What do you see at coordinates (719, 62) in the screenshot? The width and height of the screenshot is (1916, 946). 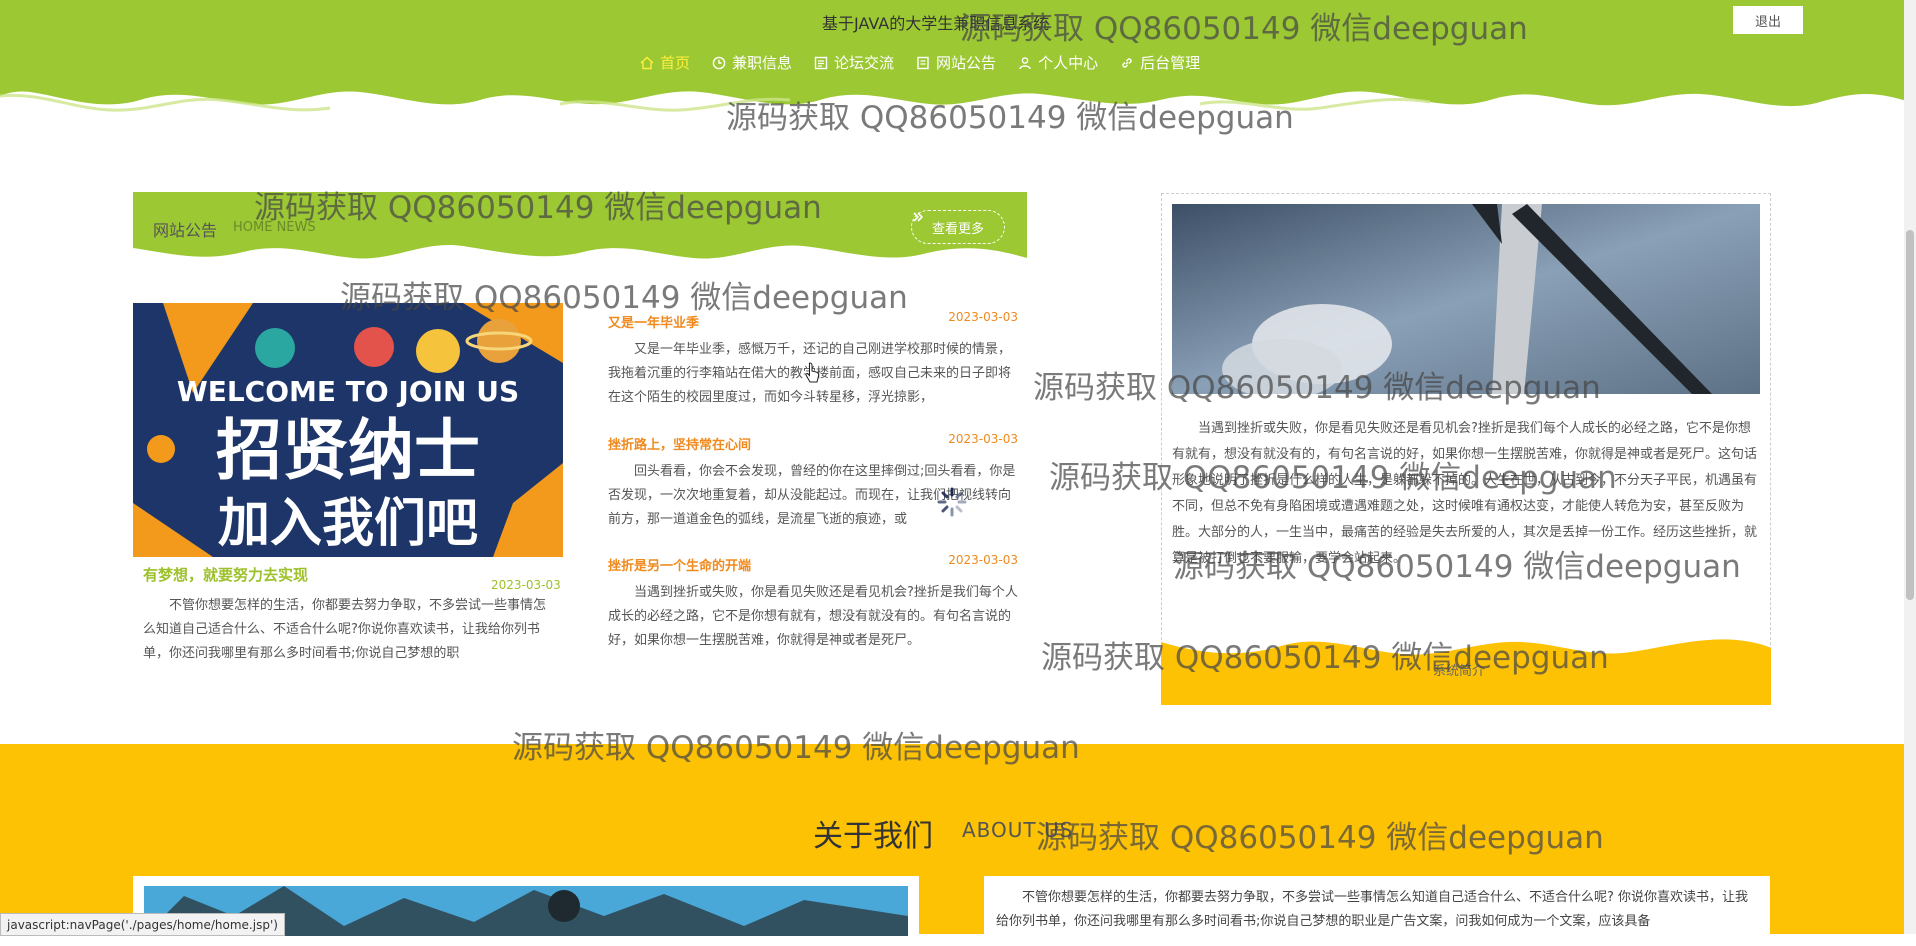 I see `clock-icon` at bounding box center [719, 62].